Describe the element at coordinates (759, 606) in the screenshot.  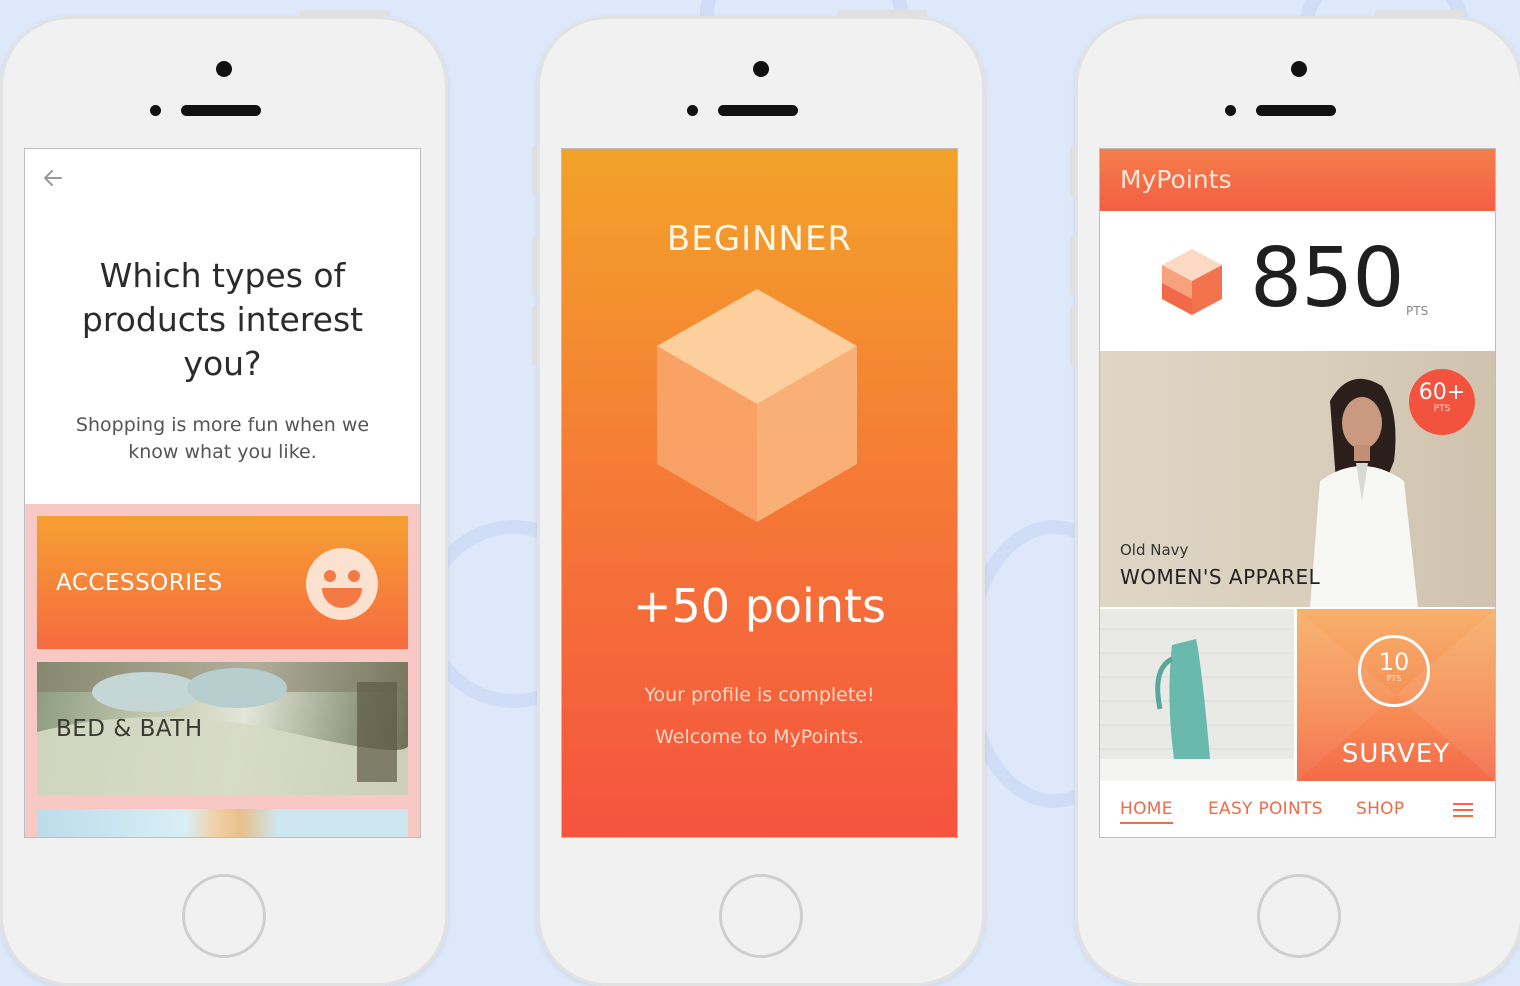
I see `points-earned: +50 points` at that location.